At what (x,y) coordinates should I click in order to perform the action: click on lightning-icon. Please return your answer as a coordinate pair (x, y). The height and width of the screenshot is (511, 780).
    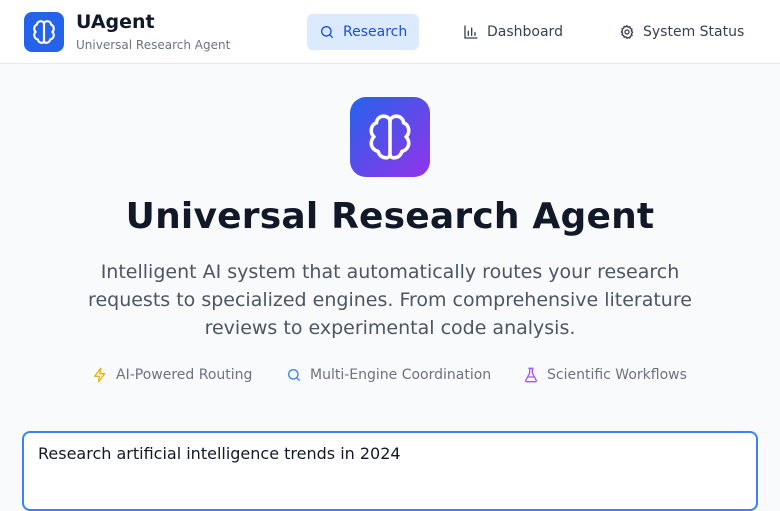
    Looking at the image, I should click on (100, 375).